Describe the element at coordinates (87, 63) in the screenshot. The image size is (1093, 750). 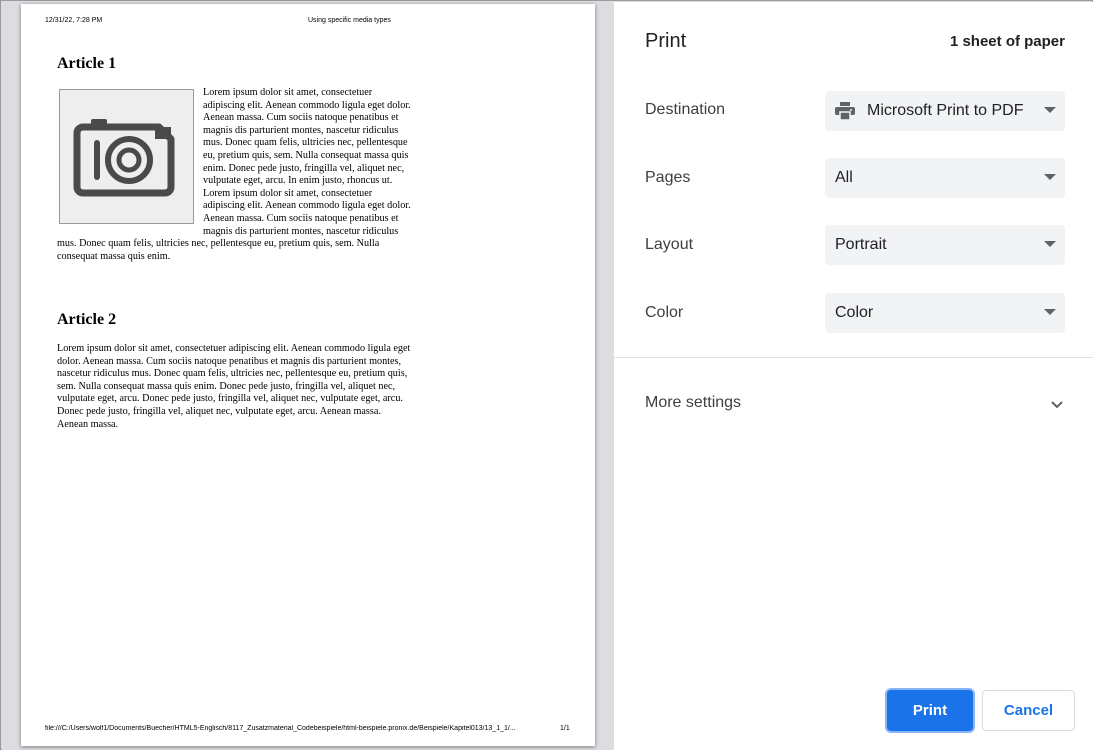
I see `article-1-title: Article 1` at that location.